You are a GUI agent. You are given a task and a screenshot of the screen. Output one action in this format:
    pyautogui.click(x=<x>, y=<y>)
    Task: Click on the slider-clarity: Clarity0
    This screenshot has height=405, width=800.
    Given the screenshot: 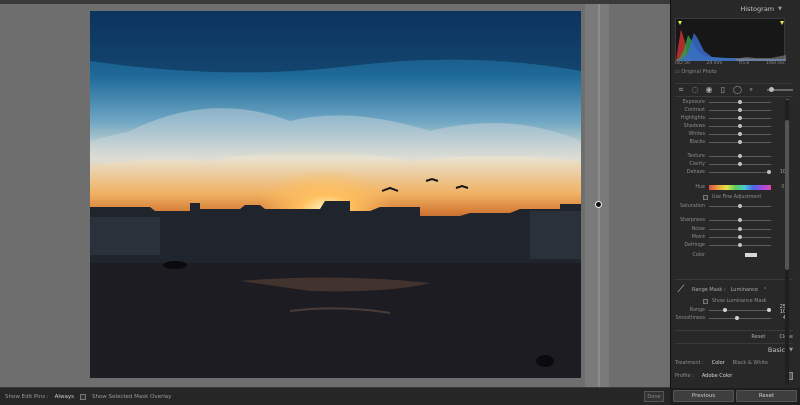 What is the action you would take?
    pyautogui.click(x=735, y=165)
    